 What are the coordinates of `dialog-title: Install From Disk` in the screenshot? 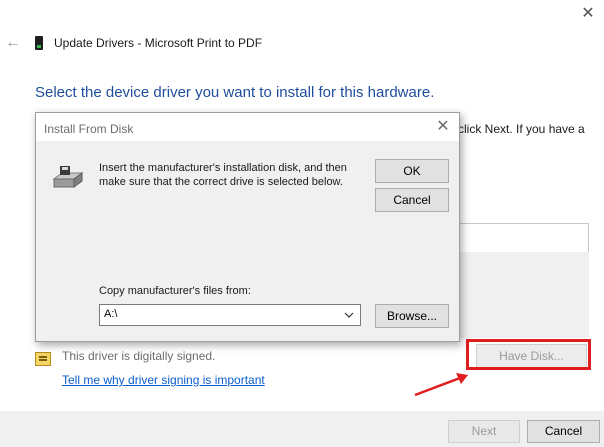 It's located at (89, 129).